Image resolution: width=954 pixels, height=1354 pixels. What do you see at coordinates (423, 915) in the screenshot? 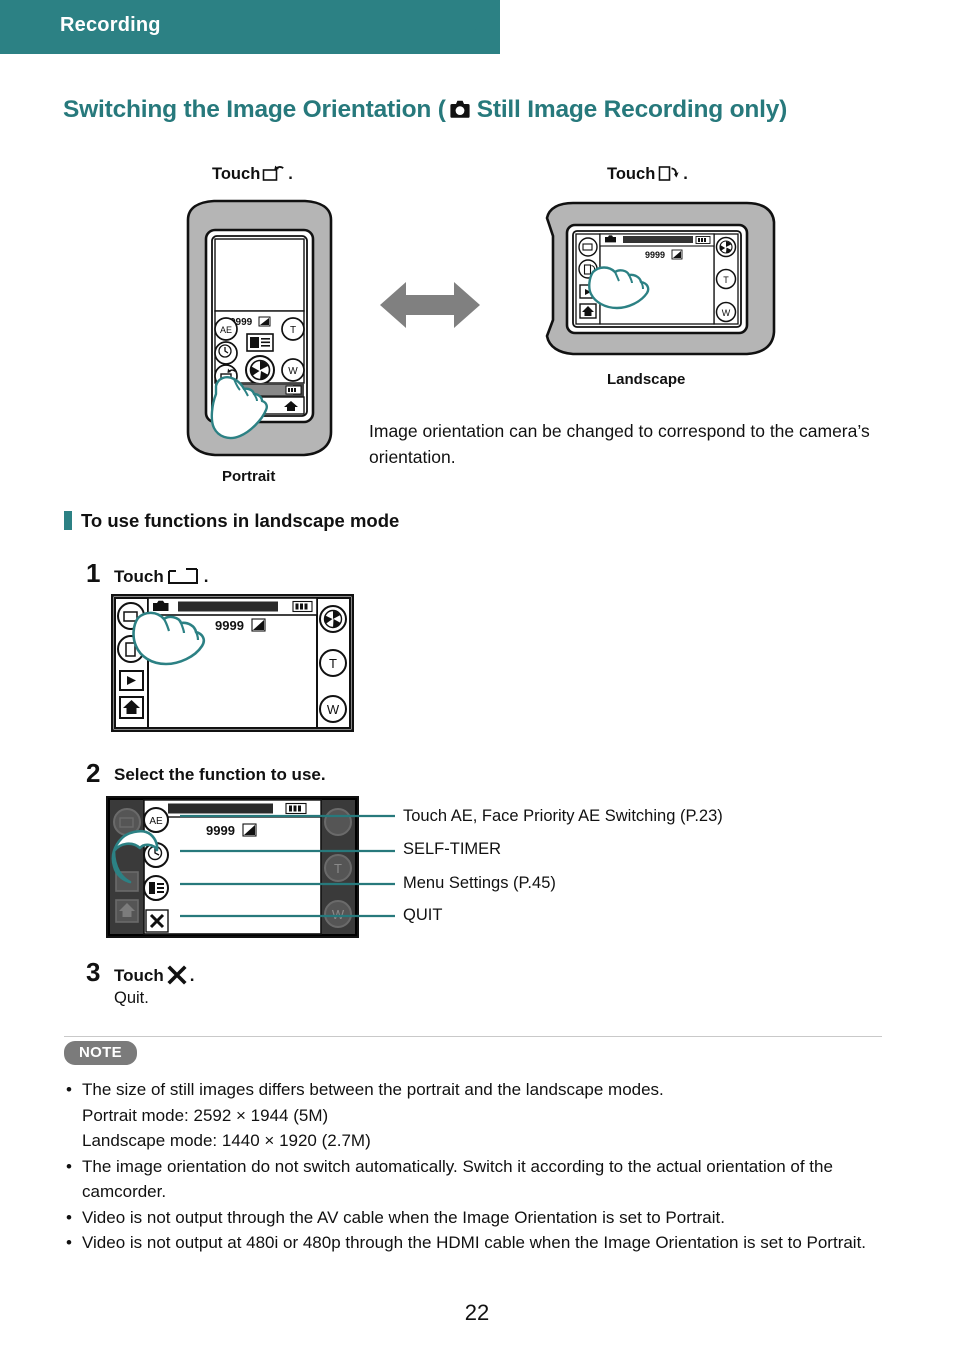
I see `callout-label-quit: QUIT` at bounding box center [423, 915].